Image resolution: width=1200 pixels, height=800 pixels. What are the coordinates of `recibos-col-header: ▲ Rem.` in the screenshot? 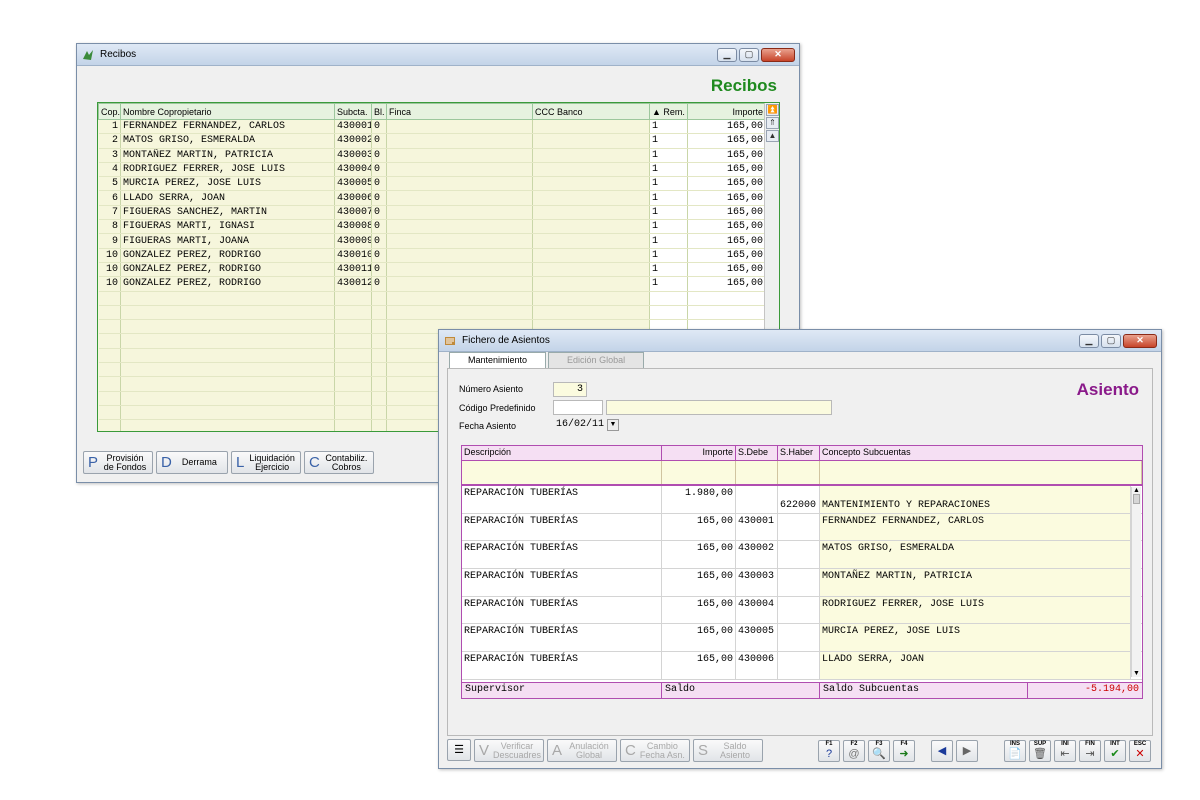 It's located at (668, 111).